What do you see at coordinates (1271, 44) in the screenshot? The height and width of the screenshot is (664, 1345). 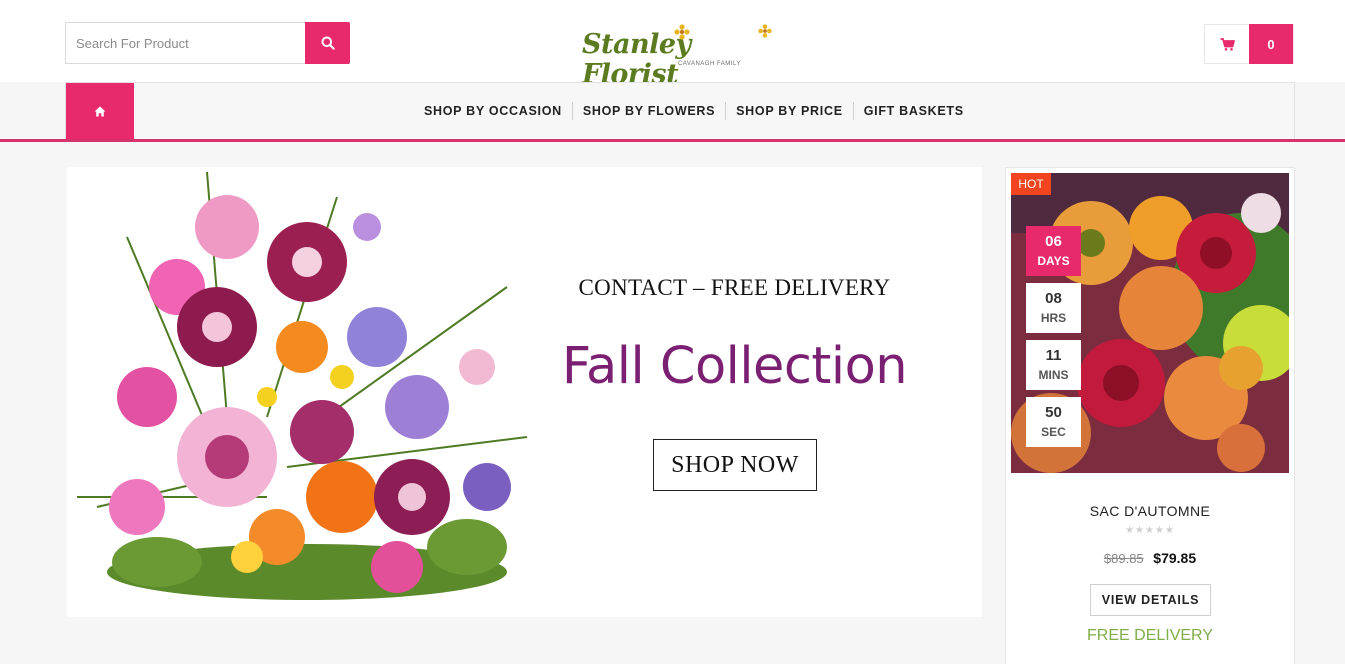 I see `cart-count: 0` at bounding box center [1271, 44].